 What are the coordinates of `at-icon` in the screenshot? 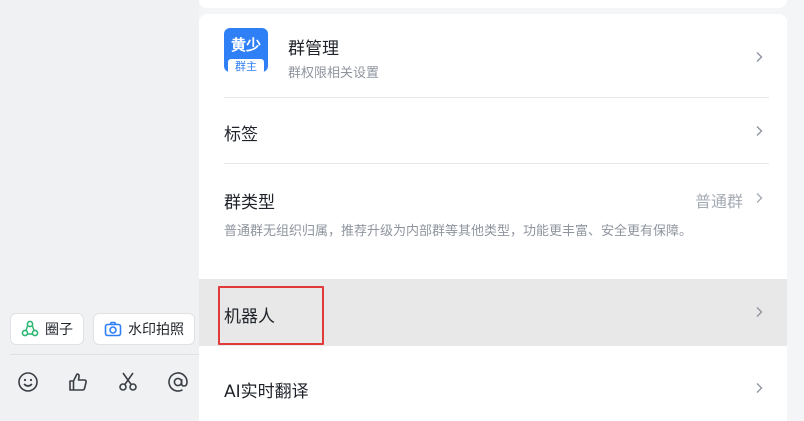 It's located at (178, 382).